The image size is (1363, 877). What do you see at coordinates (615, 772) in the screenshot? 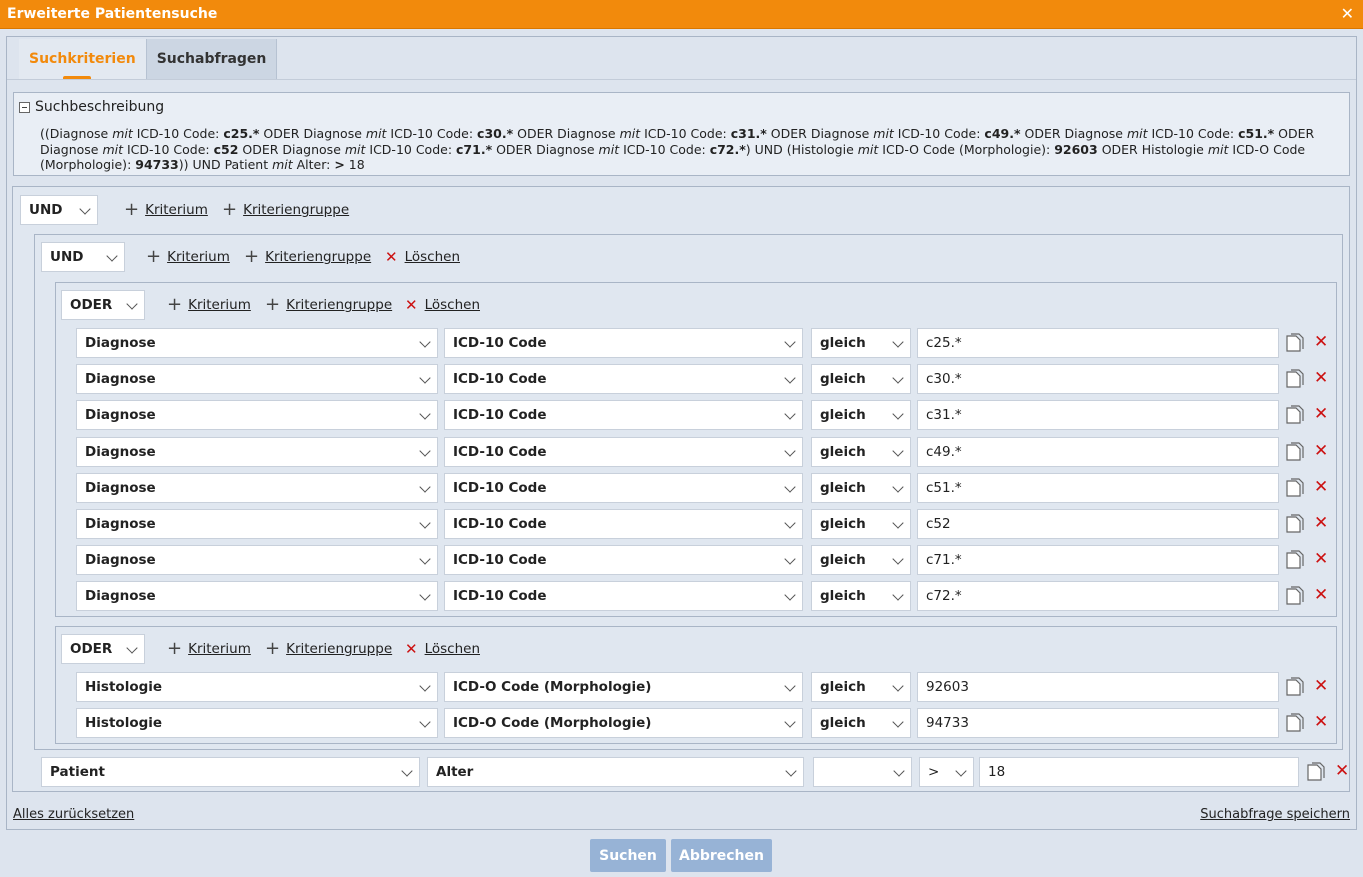
I see `criterion-field-select: Alter` at bounding box center [615, 772].